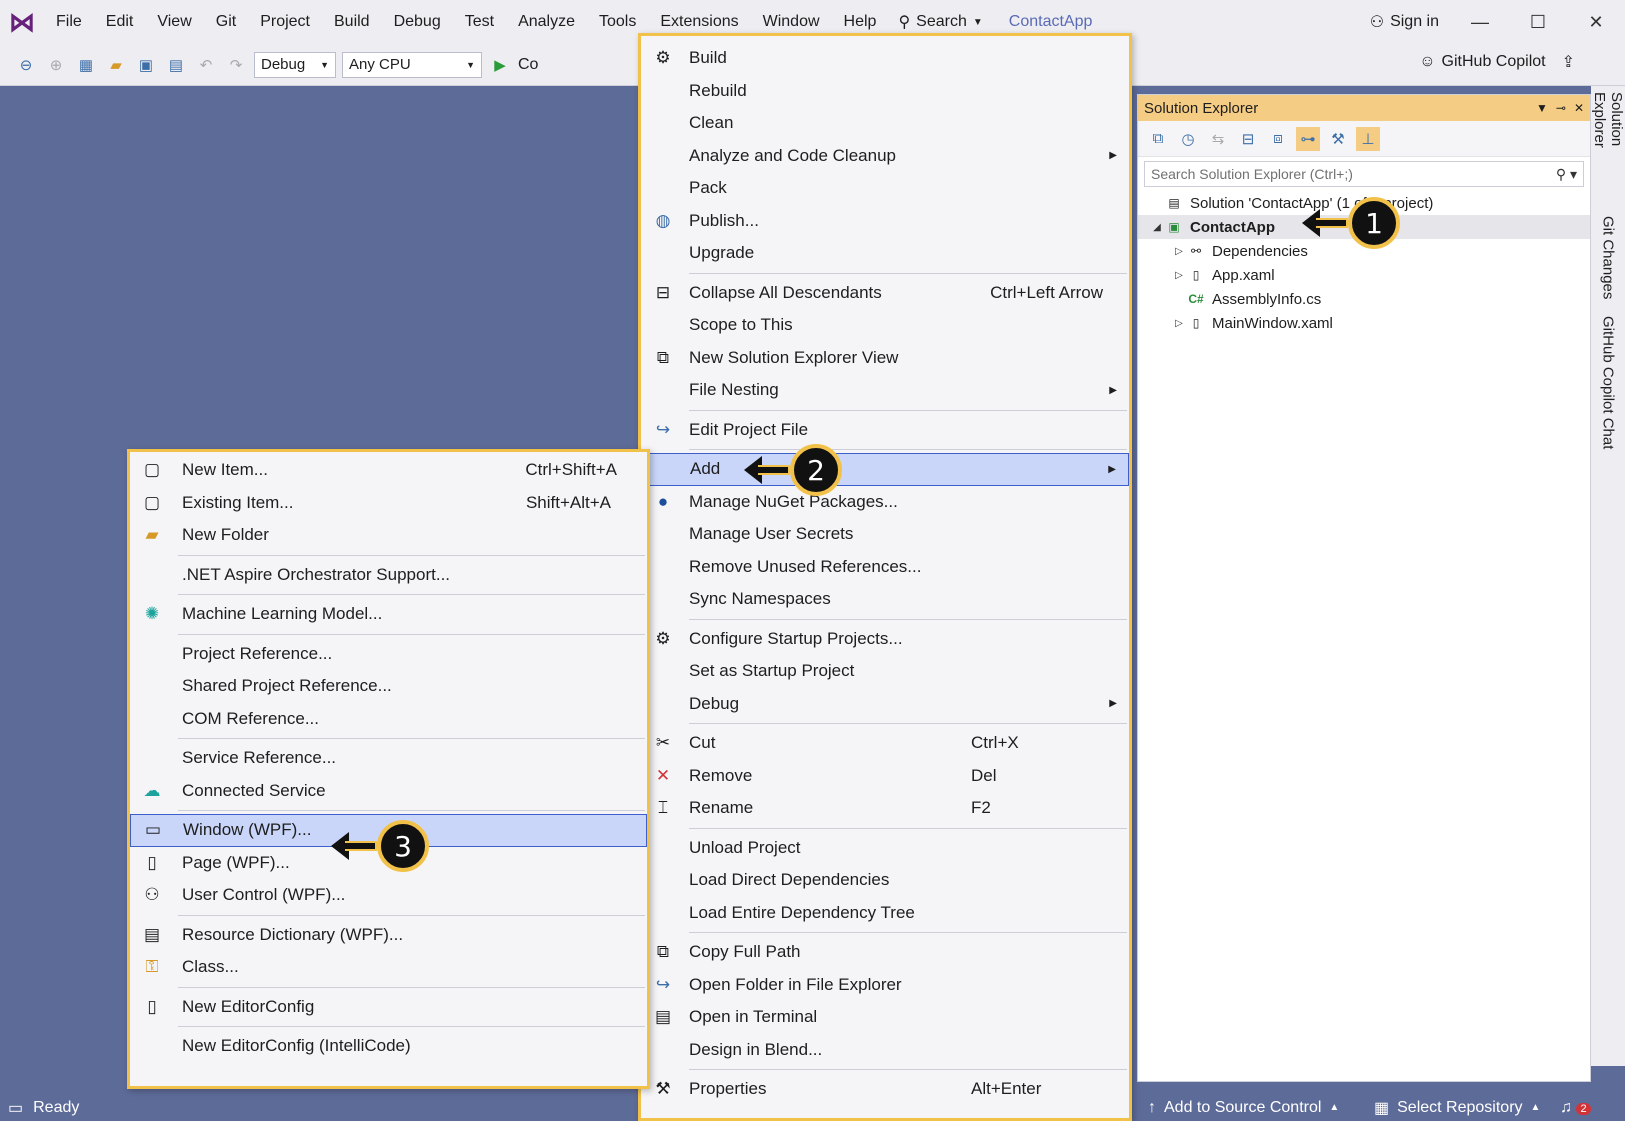  Describe the element at coordinates (412, 64) in the screenshot. I see `platform-select: Any CPU ▼` at that location.